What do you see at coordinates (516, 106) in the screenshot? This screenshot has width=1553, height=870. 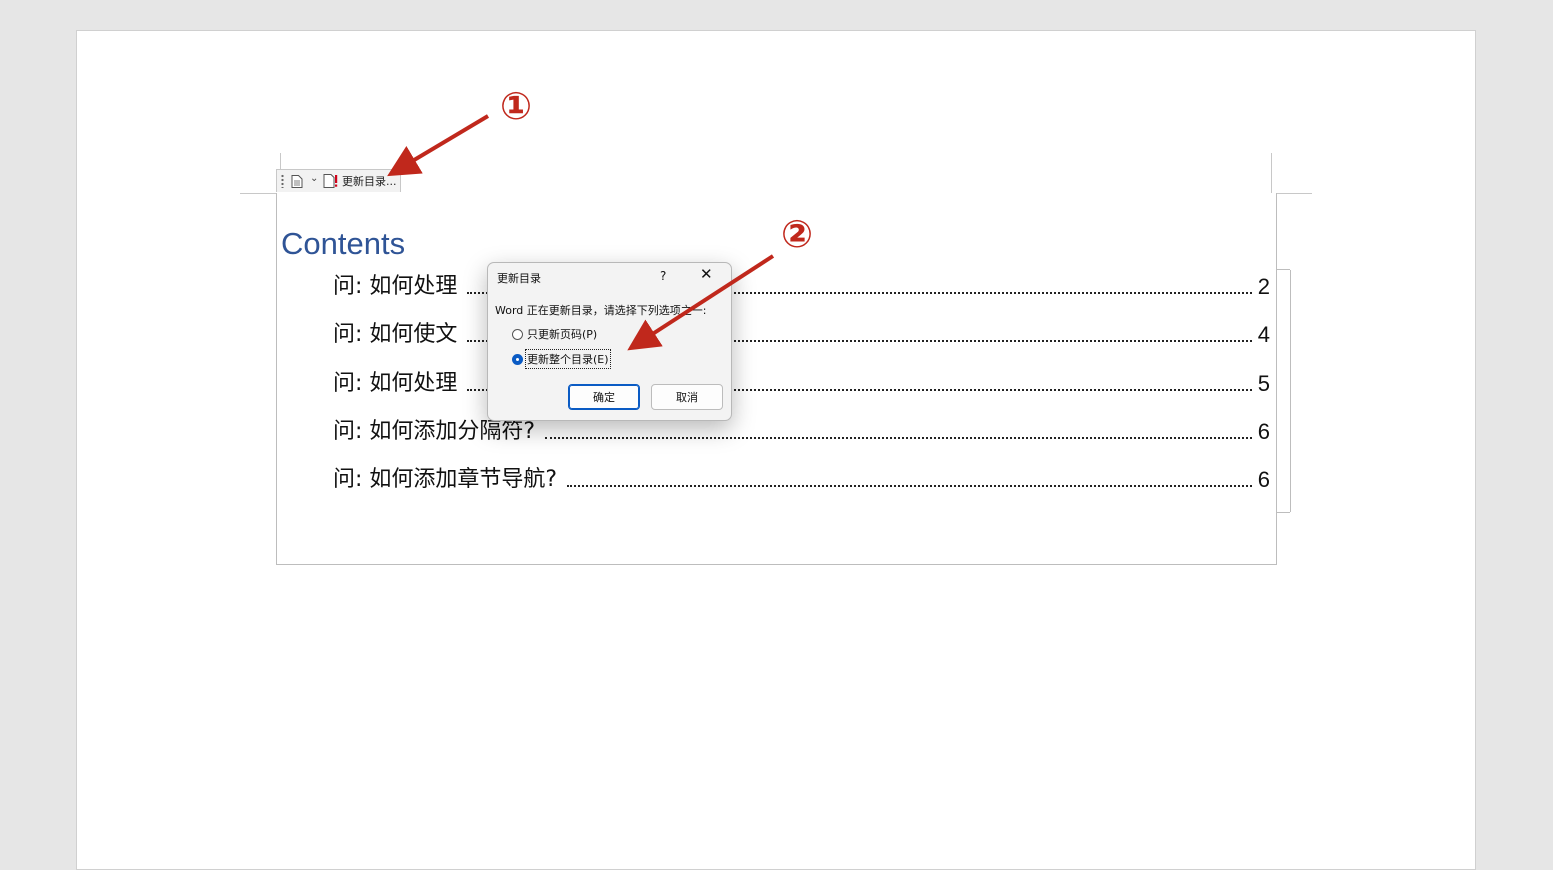 I see `step-1-badge: ①` at bounding box center [516, 106].